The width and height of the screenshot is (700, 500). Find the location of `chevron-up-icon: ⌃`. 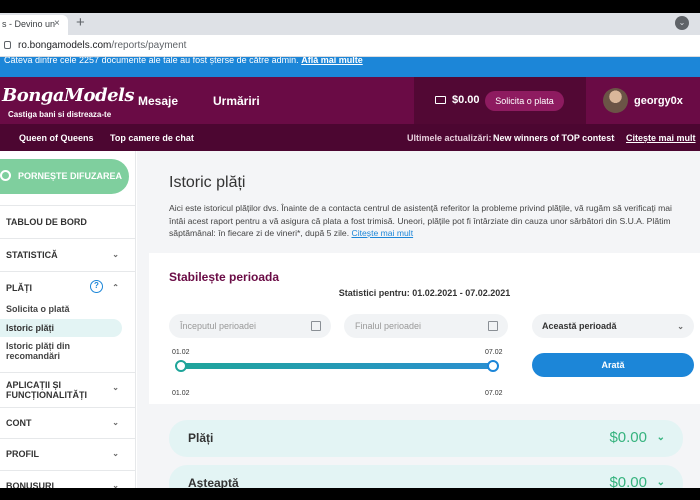

chevron-up-icon: ⌃ is located at coordinates (115, 287).